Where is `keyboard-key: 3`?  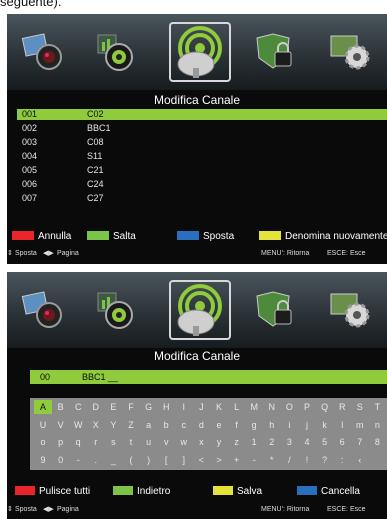 keyboard-key: 3 is located at coordinates (289, 442).